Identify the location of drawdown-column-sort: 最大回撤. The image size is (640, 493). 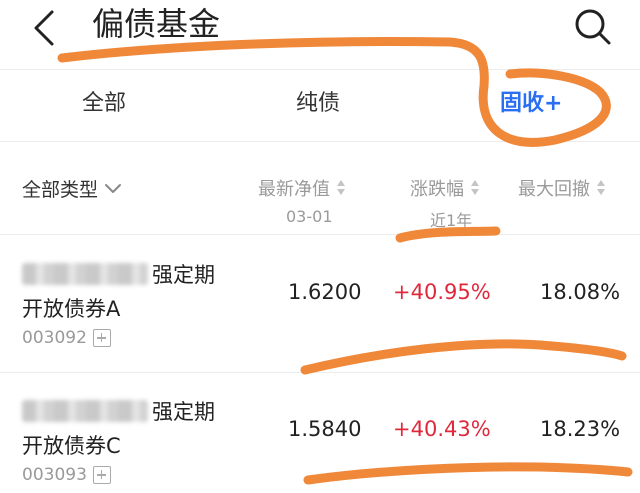
(562, 188).